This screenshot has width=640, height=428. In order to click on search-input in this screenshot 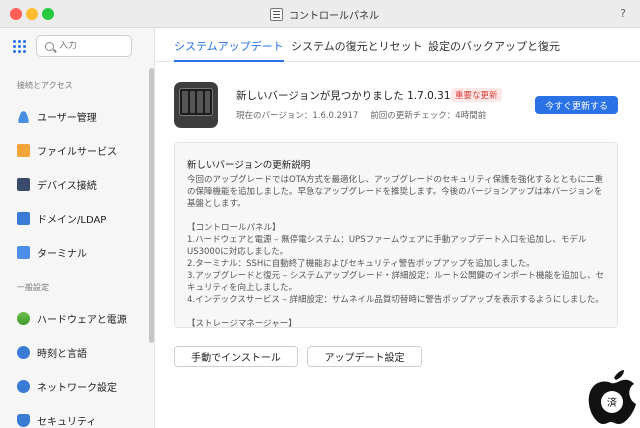, I will do `click(89, 46)`.